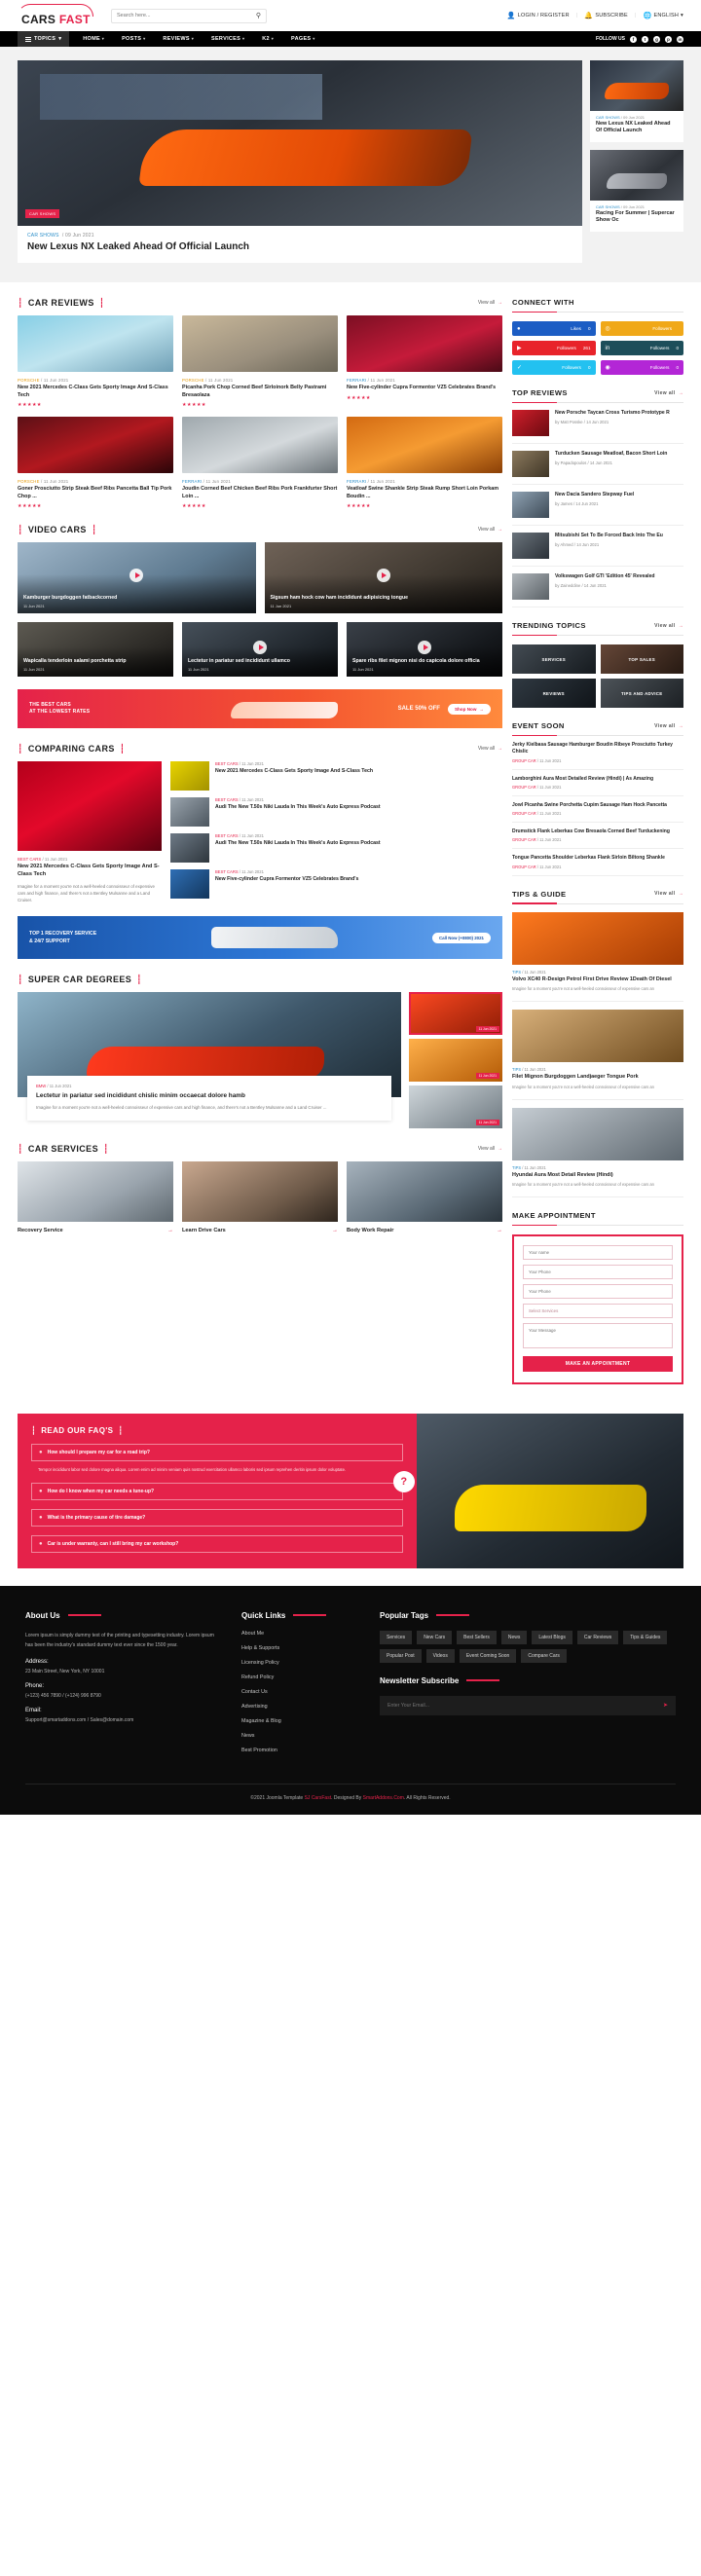 The image size is (701, 2576). I want to click on nav-item-k2: K2 ▾, so click(268, 39).